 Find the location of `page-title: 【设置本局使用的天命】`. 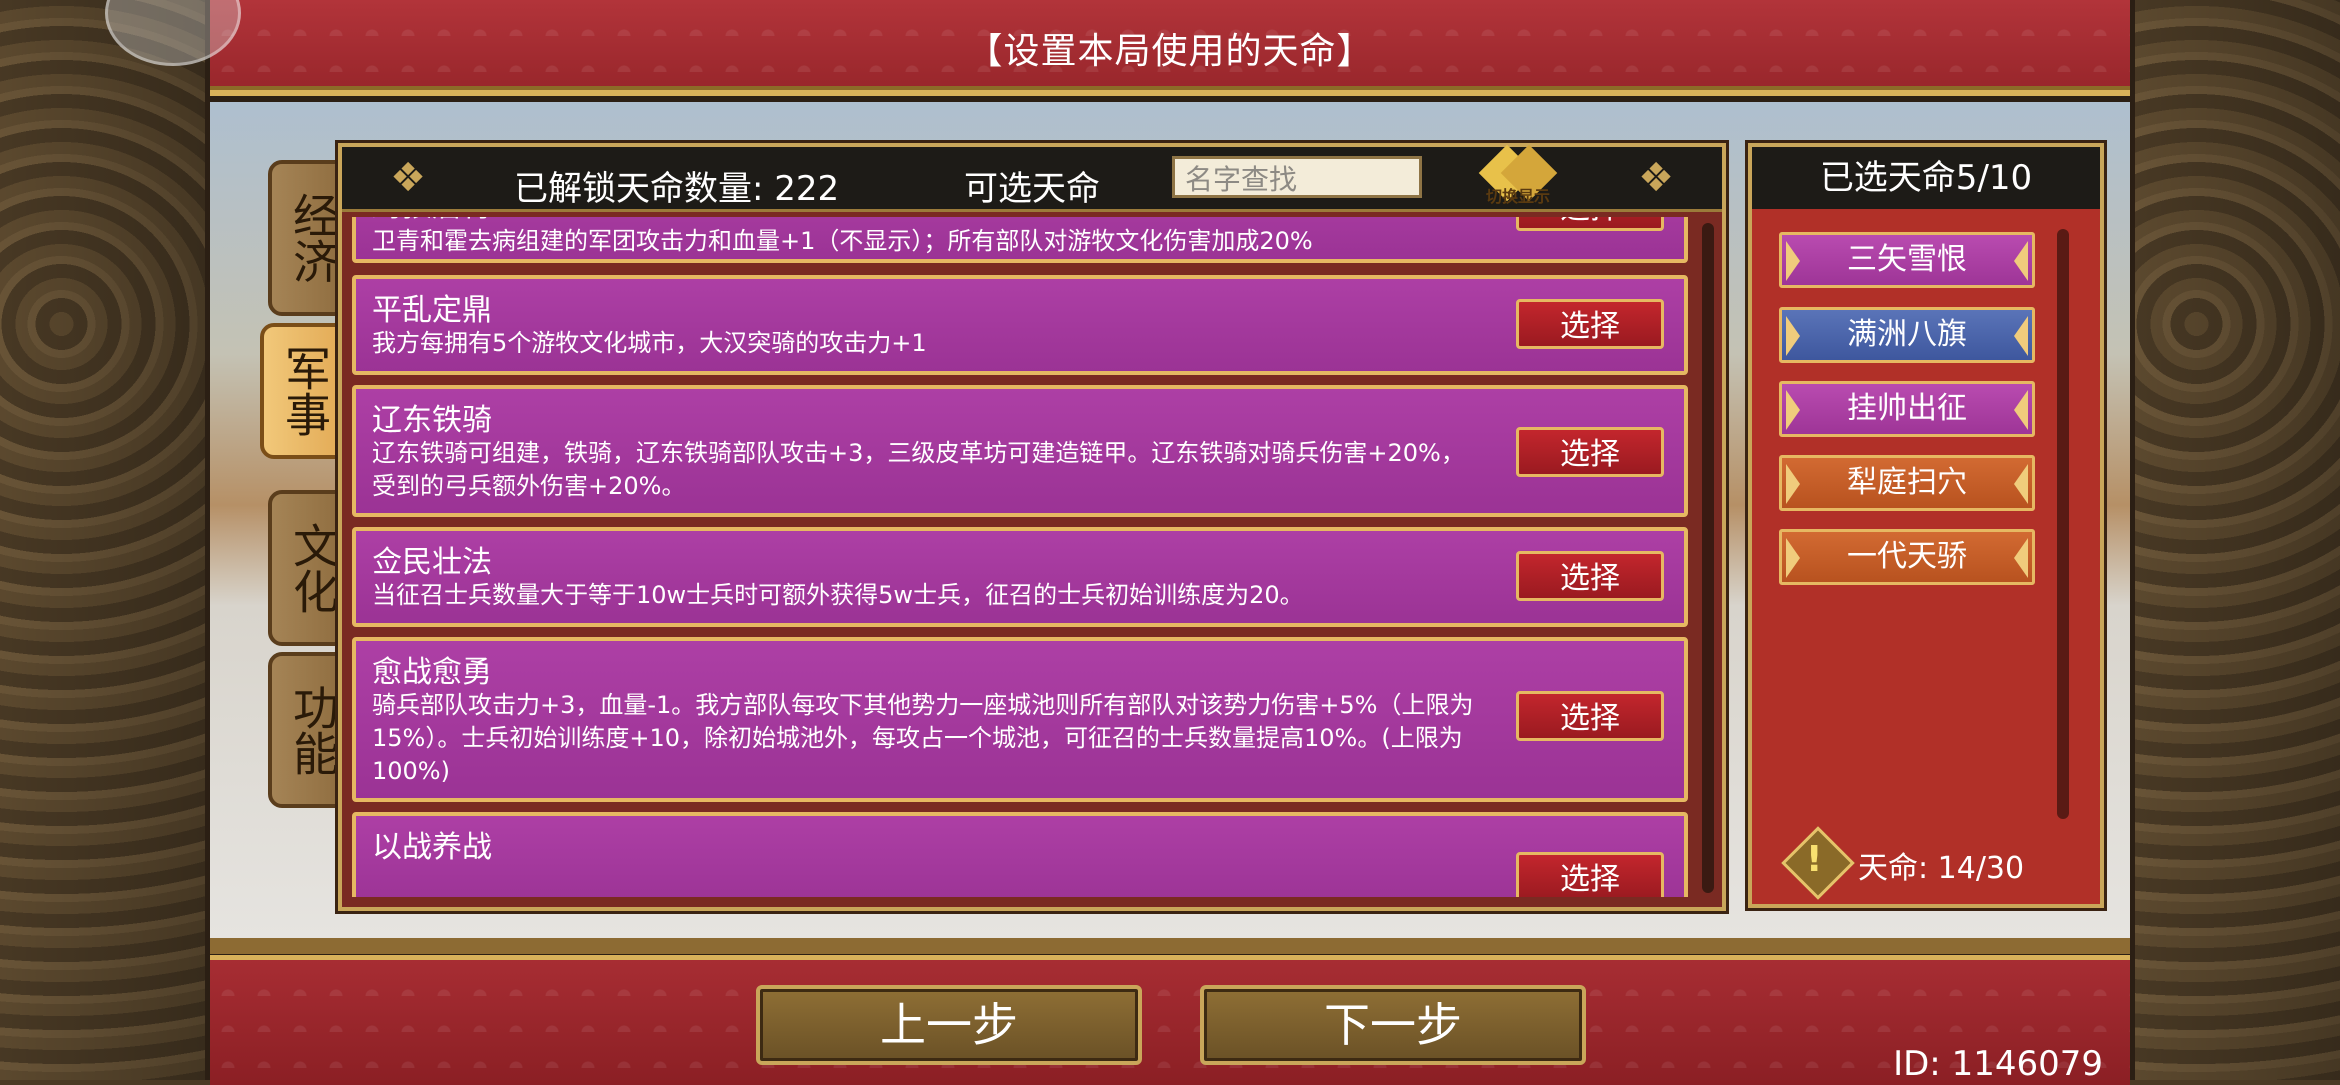

page-title: 【设置本局使用的天命】 is located at coordinates (1170, 51).